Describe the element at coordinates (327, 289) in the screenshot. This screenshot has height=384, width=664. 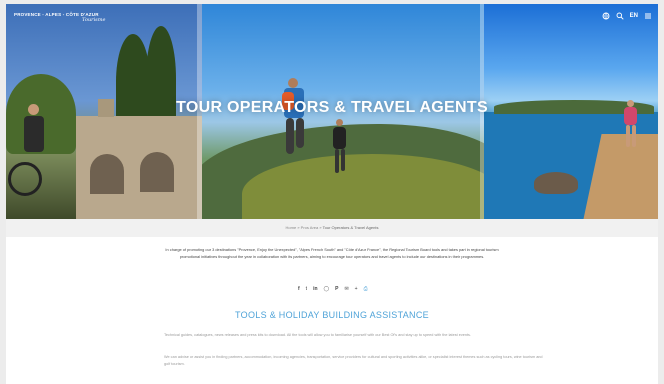
I see `whatsapp-icon: ◯` at that location.